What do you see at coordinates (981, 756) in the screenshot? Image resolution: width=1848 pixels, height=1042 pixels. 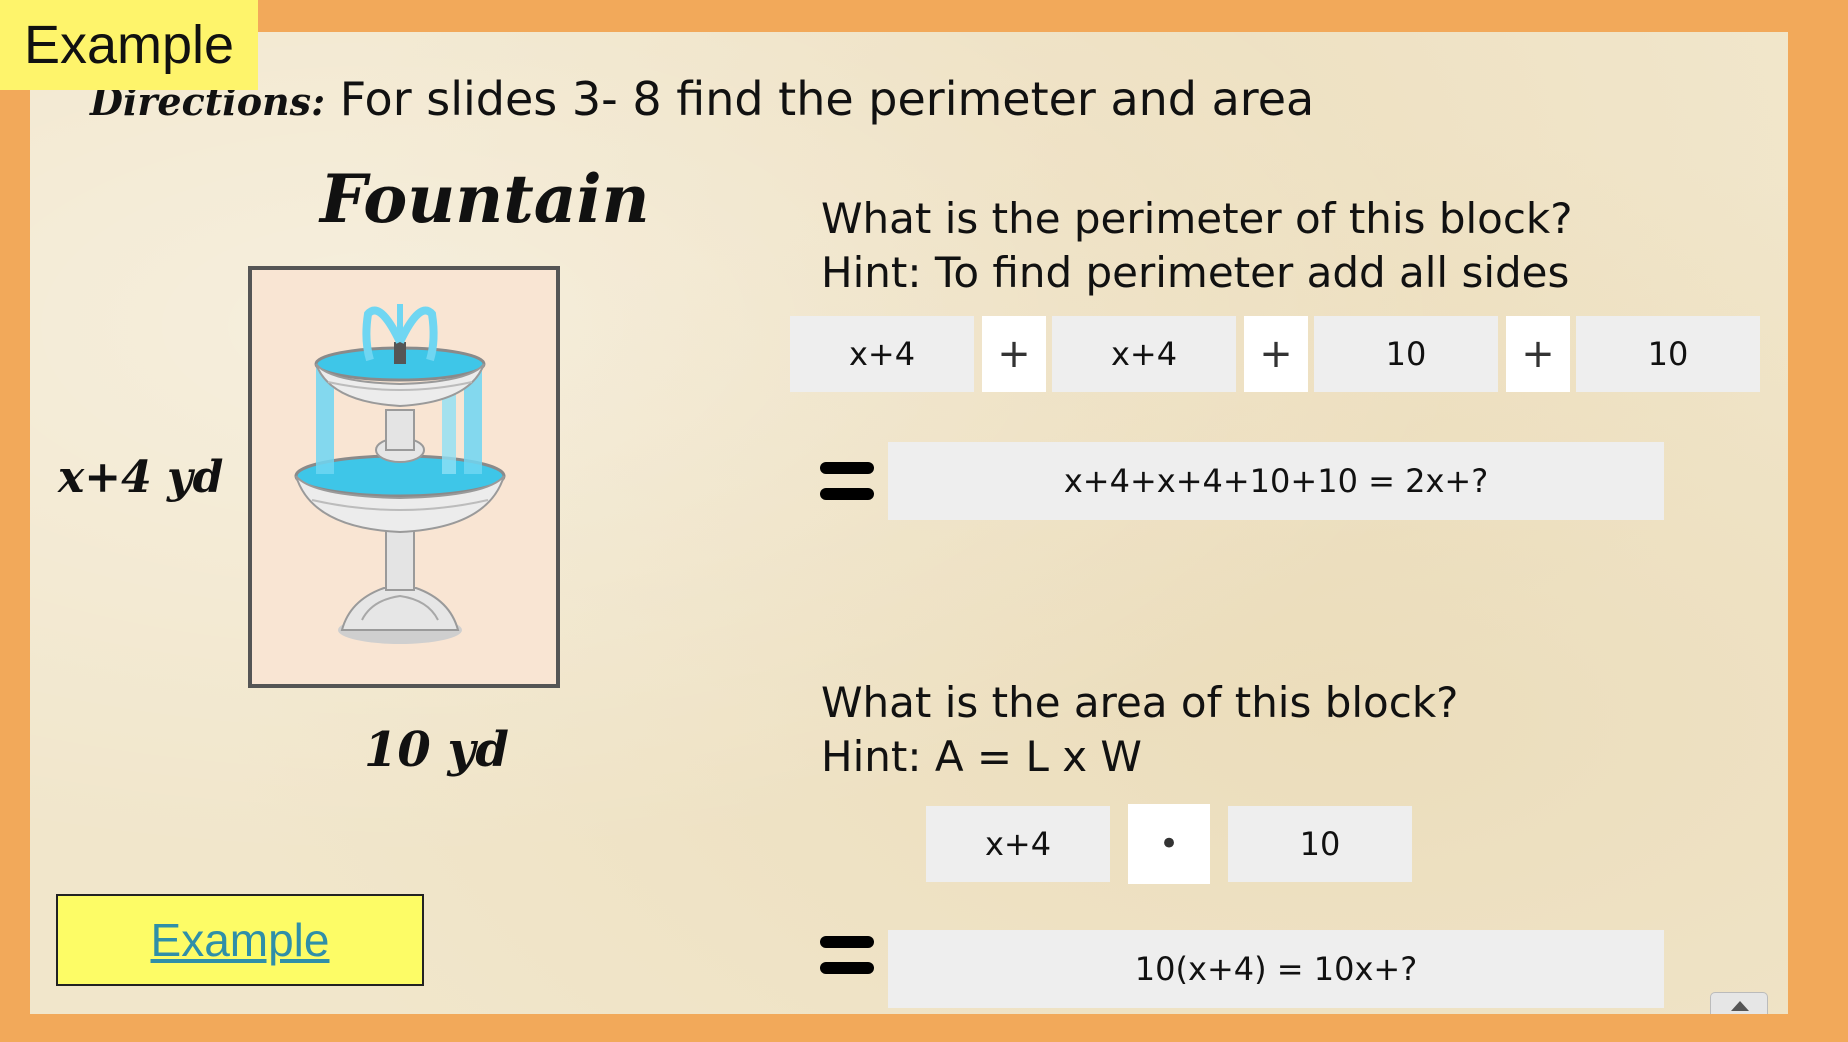 I see `area-hint: Hint: A = L x W` at bounding box center [981, 756].